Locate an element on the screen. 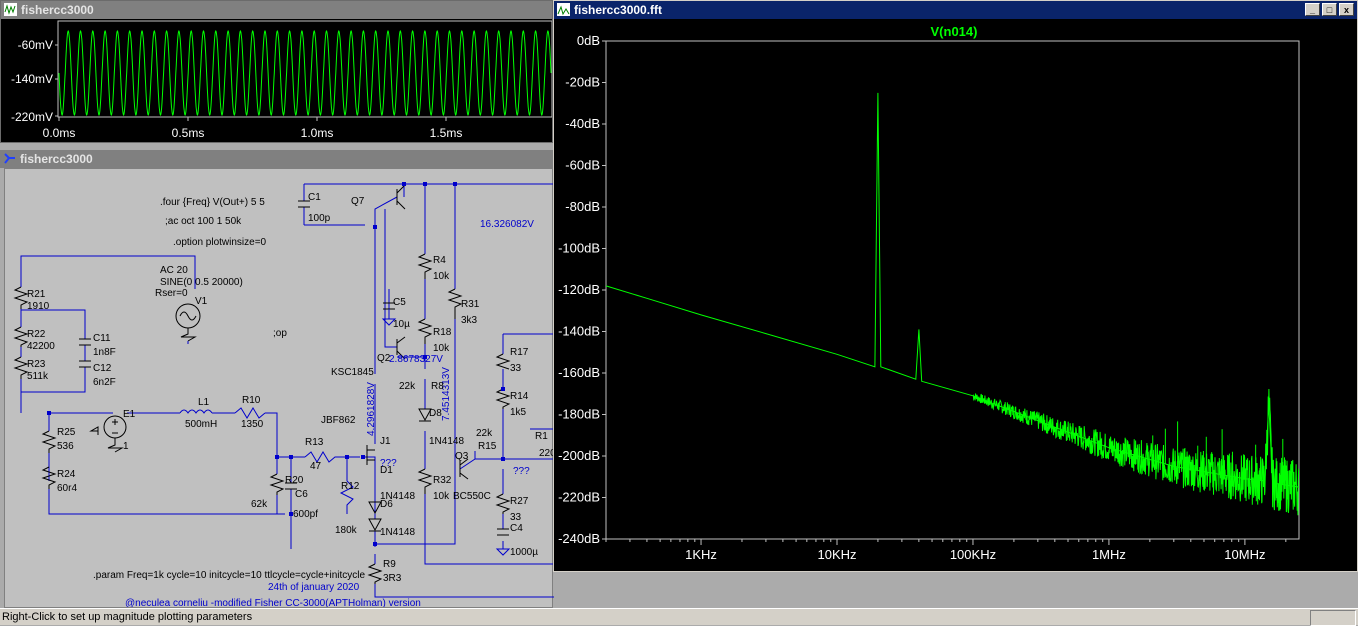  component-ref: R12 is located at coordinates (350, 486).